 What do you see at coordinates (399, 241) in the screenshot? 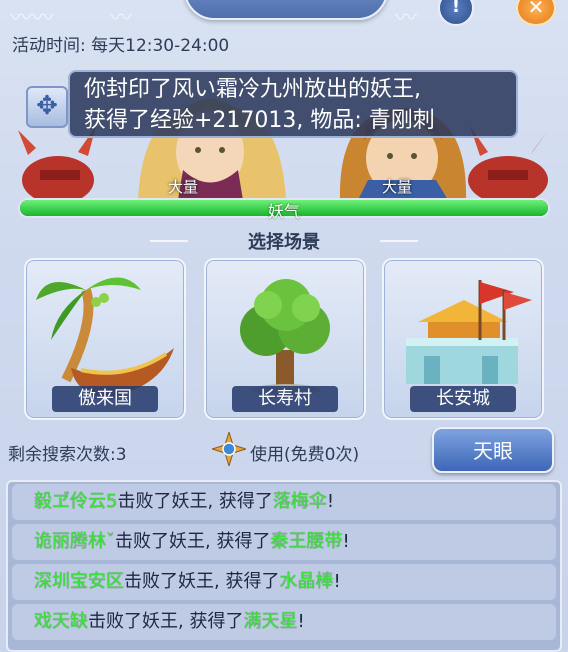
I see `divider-right` at bounding box center [399, 241].